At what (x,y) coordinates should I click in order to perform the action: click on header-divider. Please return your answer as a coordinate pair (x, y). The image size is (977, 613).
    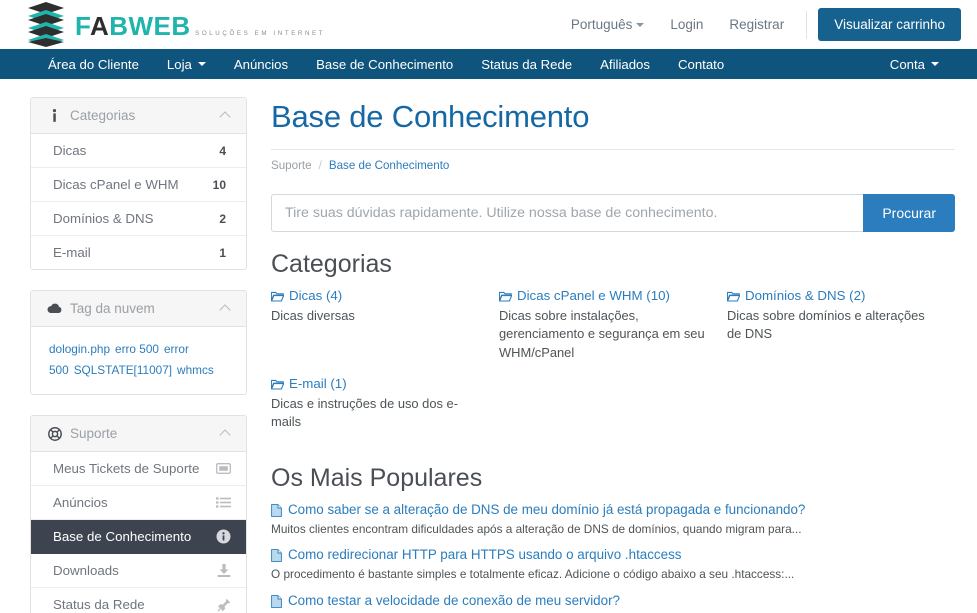
    Looking at the image, I should click on (807, 24).